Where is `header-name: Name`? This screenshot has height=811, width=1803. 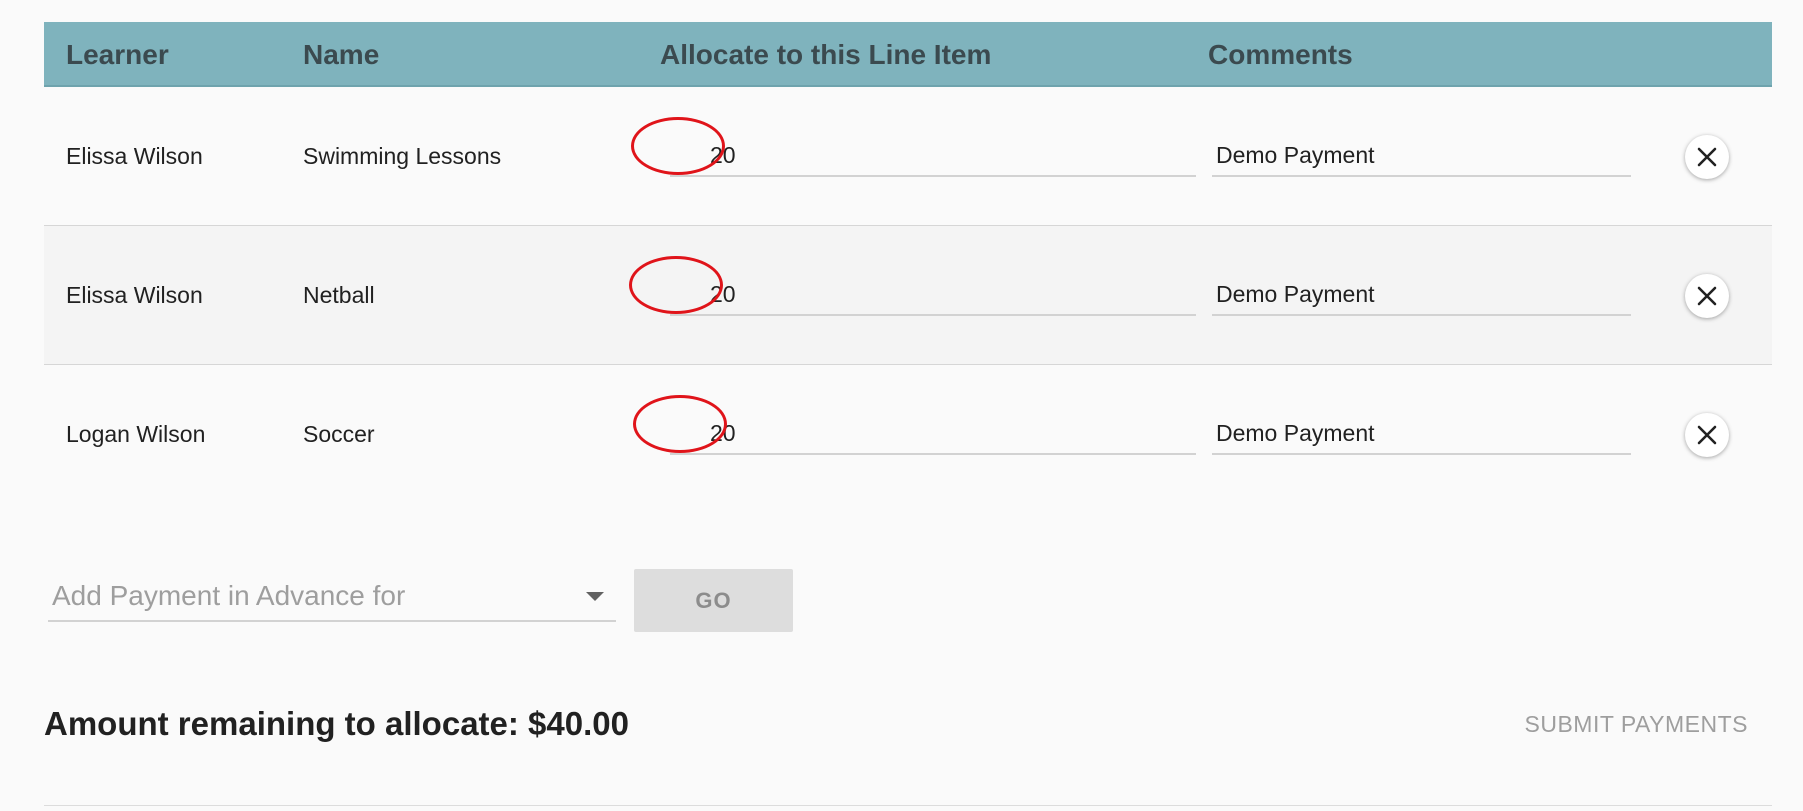
header-name: Name is located at coordinates (341, 54).